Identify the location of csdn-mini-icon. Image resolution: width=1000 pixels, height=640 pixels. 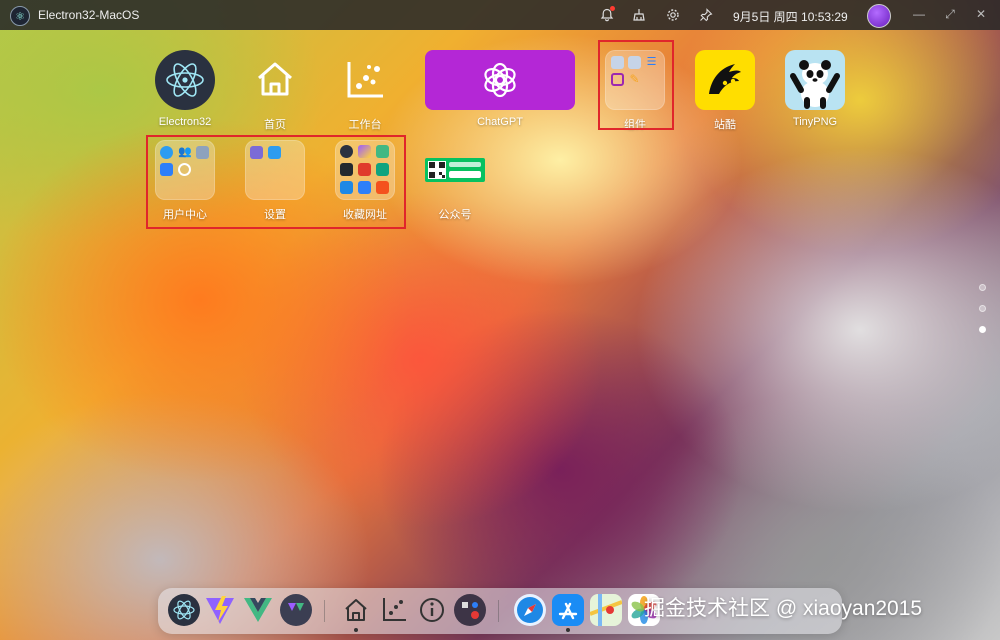
(382, 187).